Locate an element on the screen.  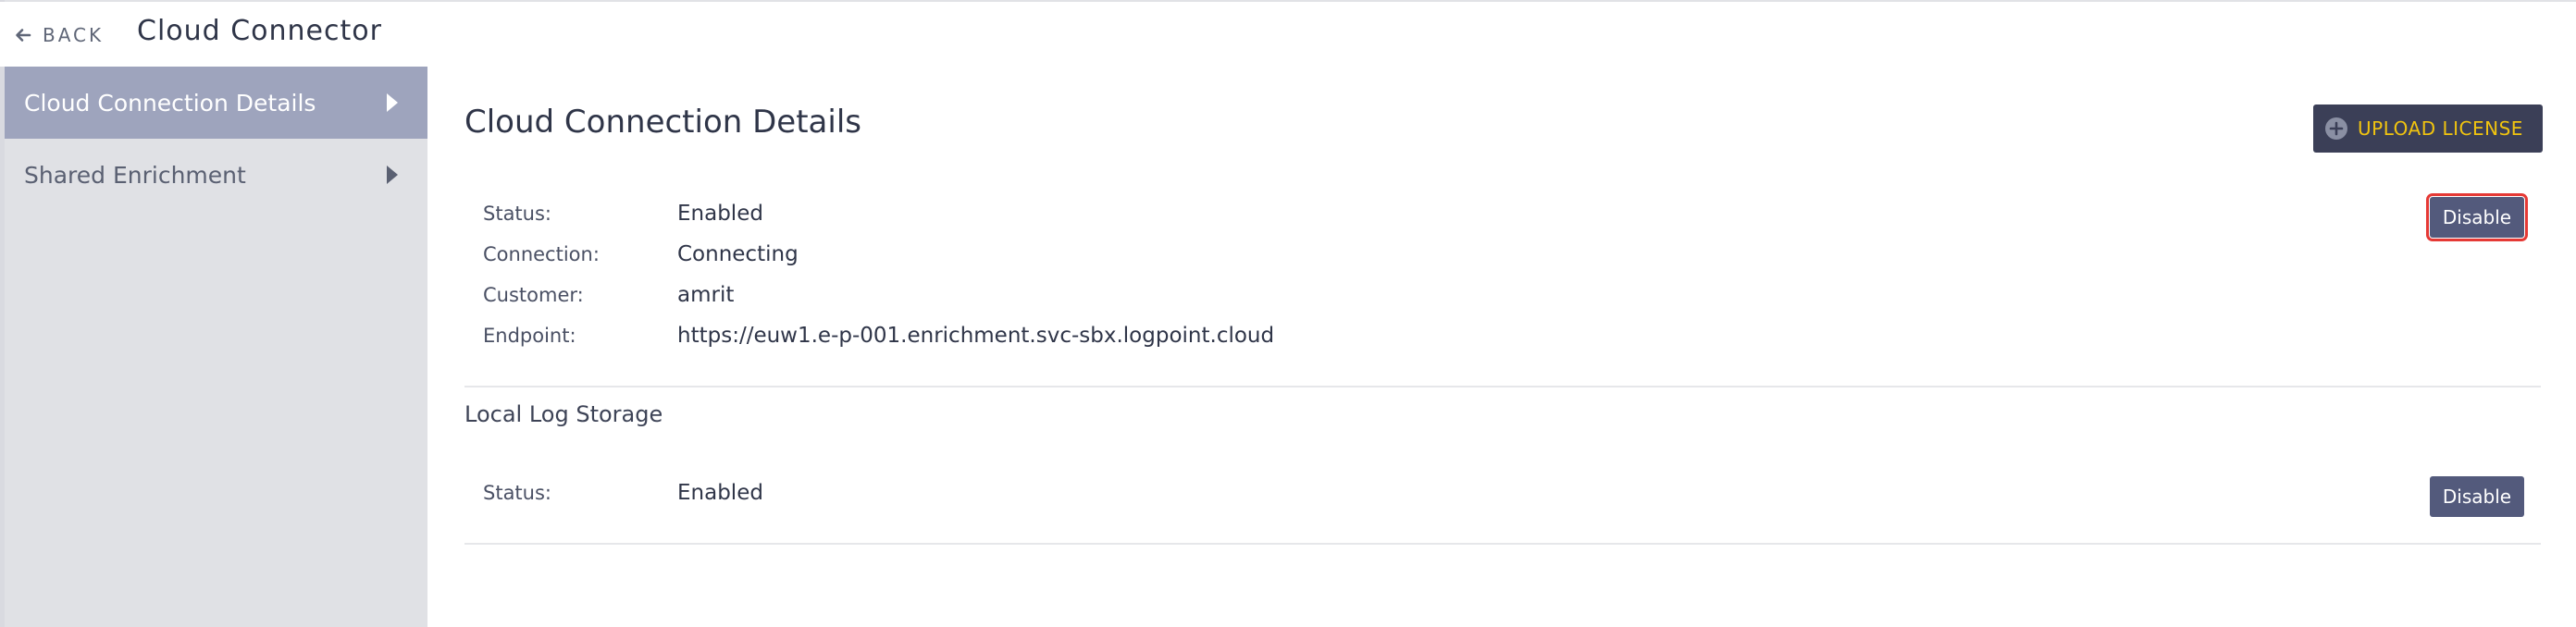
local-log-storage-title: Local Log Storage is located at coordinates (563, 414).